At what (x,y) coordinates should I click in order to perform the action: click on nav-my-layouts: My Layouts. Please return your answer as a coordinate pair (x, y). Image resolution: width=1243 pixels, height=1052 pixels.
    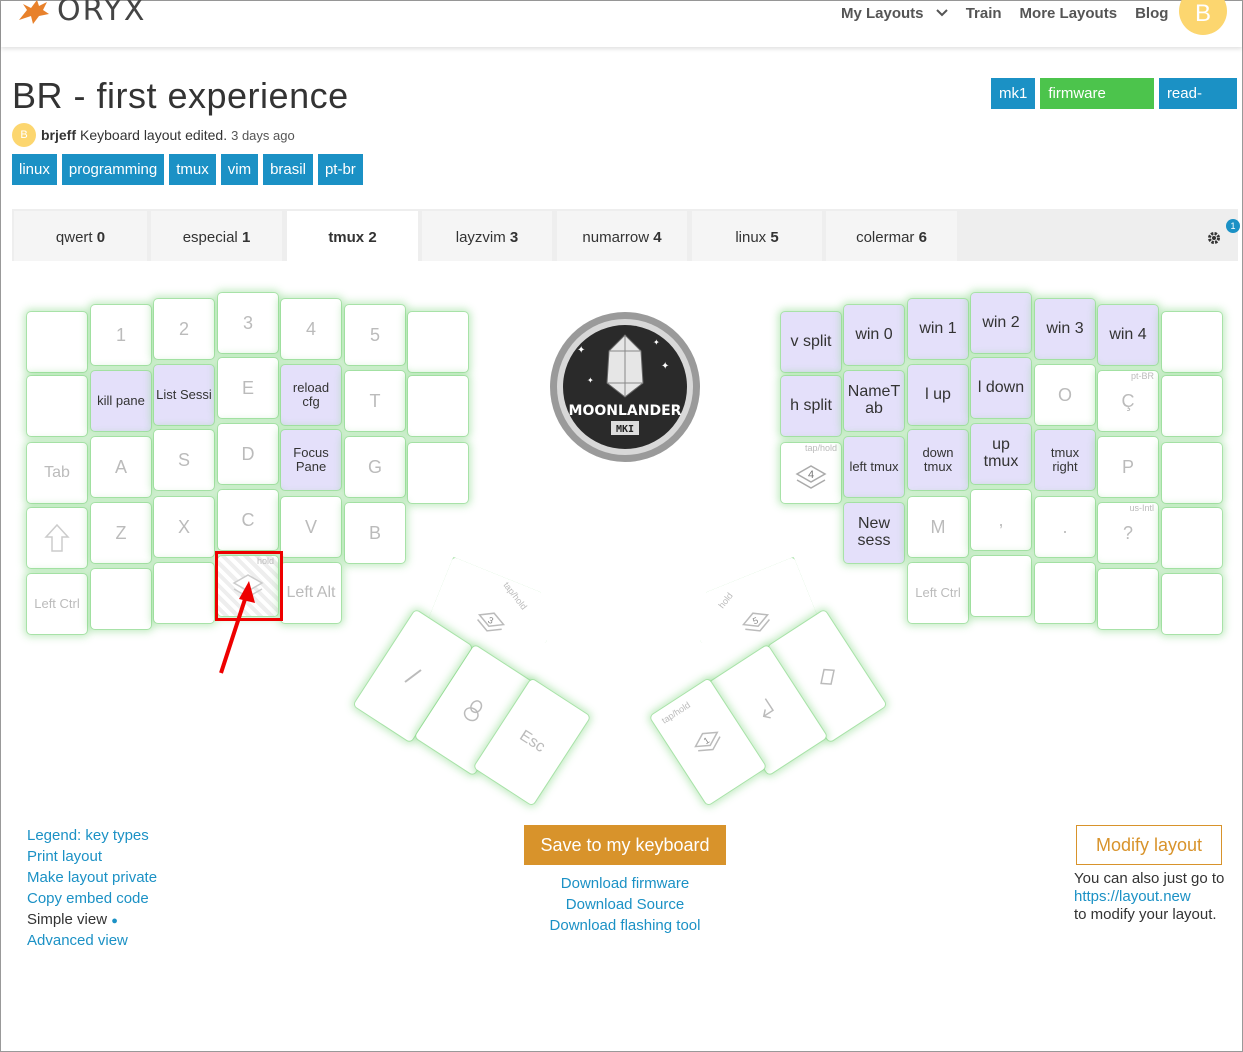
    Looking at the image, I should click on (894, 13).